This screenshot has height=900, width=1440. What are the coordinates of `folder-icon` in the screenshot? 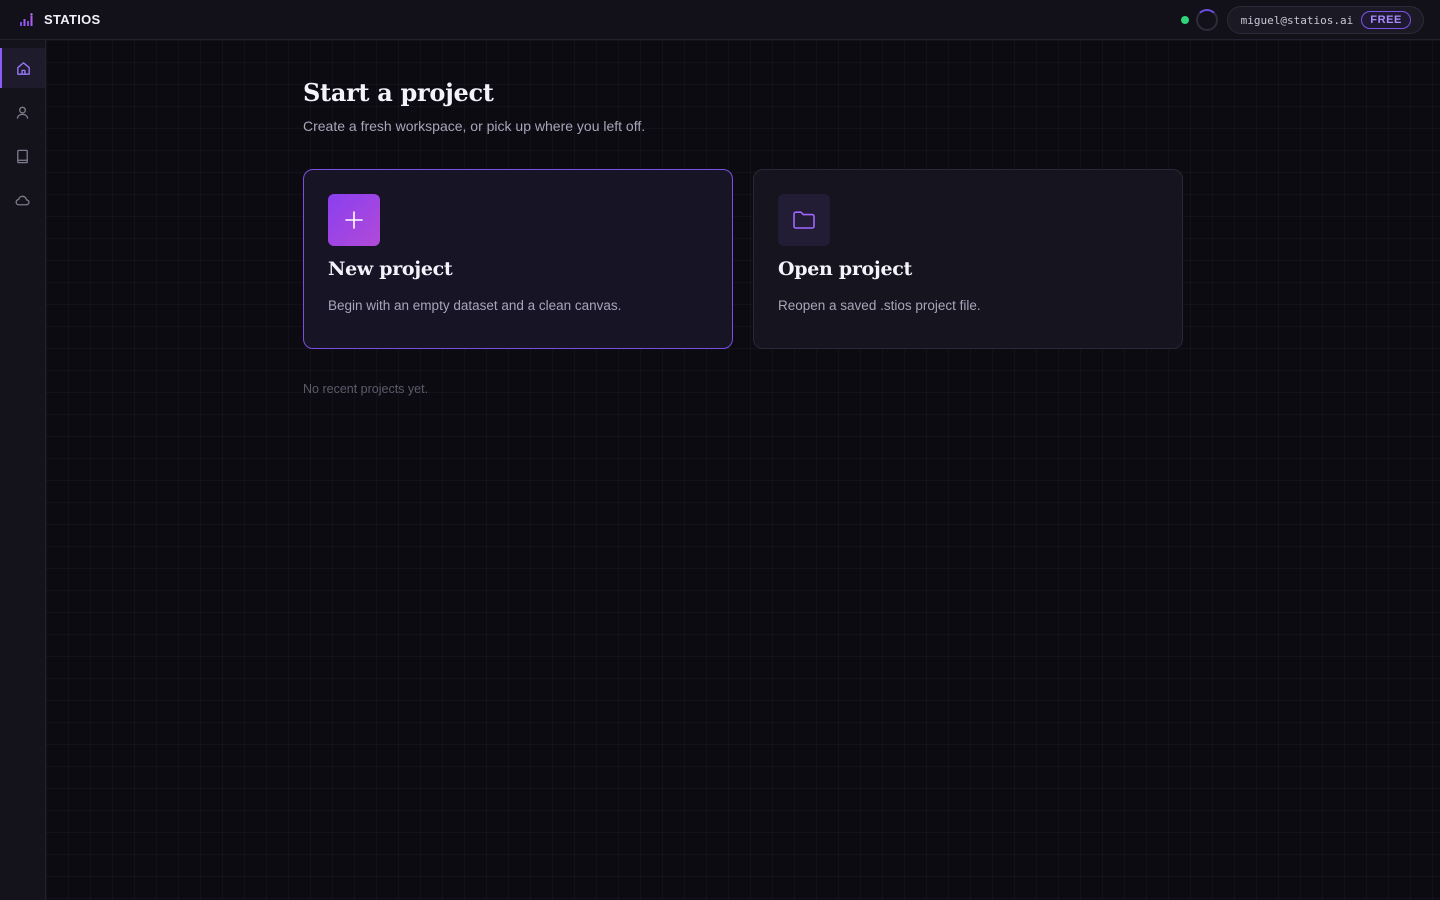 It's located at (804, 220).